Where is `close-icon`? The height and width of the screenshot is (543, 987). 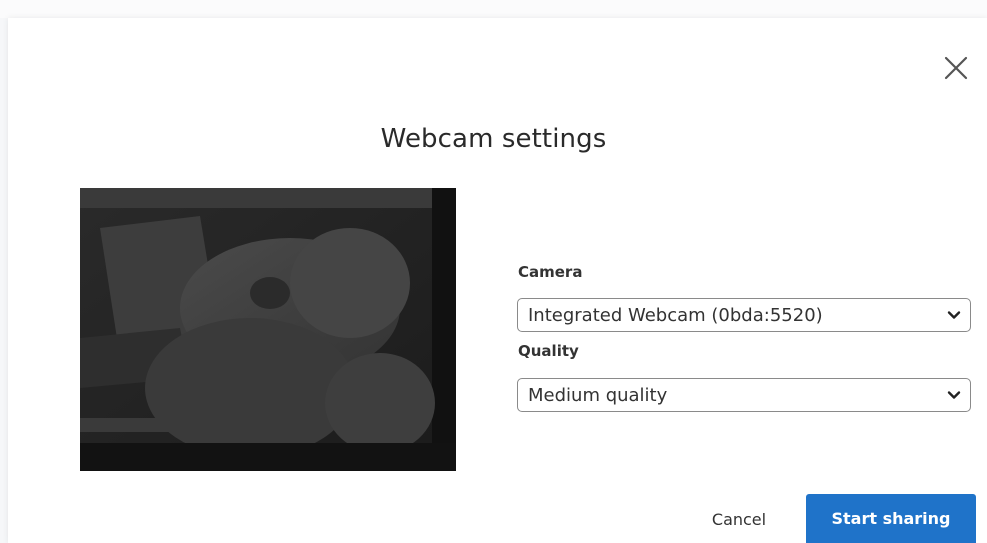 close-icon is located at coordinates (956, 68).